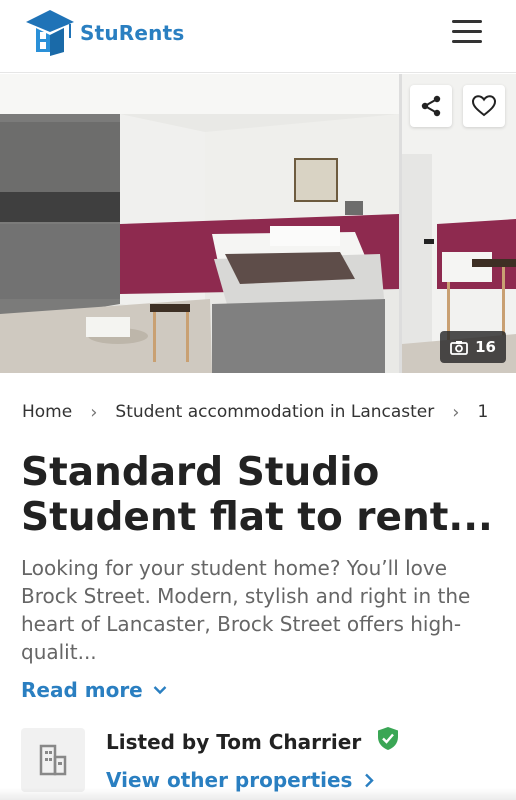 The height and width of the screenshot is (800, 516). What do you see at coordinates (234, 742) in the screenshot?
I see `listed-by-text: Listed by Tom Charrier` at bounding box center [234, 742].